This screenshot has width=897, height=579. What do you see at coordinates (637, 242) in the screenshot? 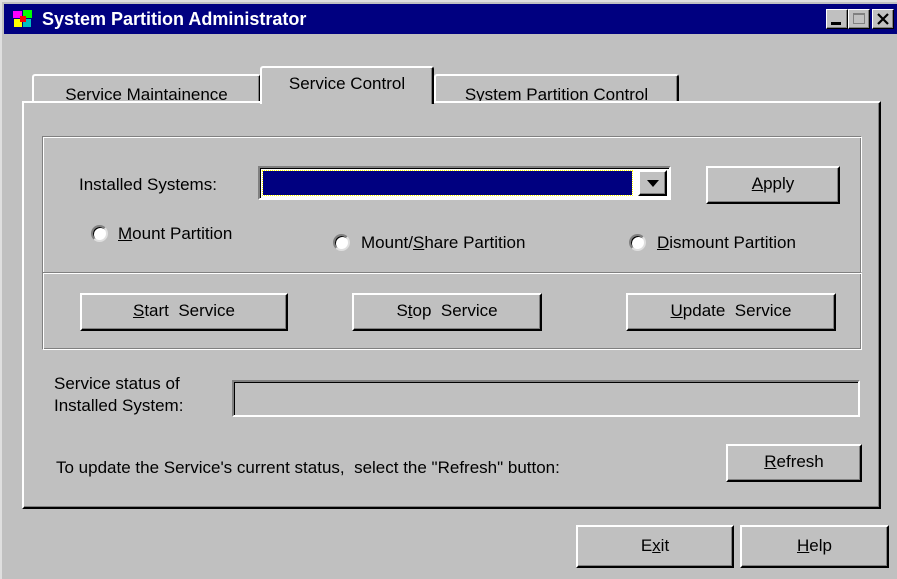
I see `dismount-partition-radio` at bounding box center [637, 242].